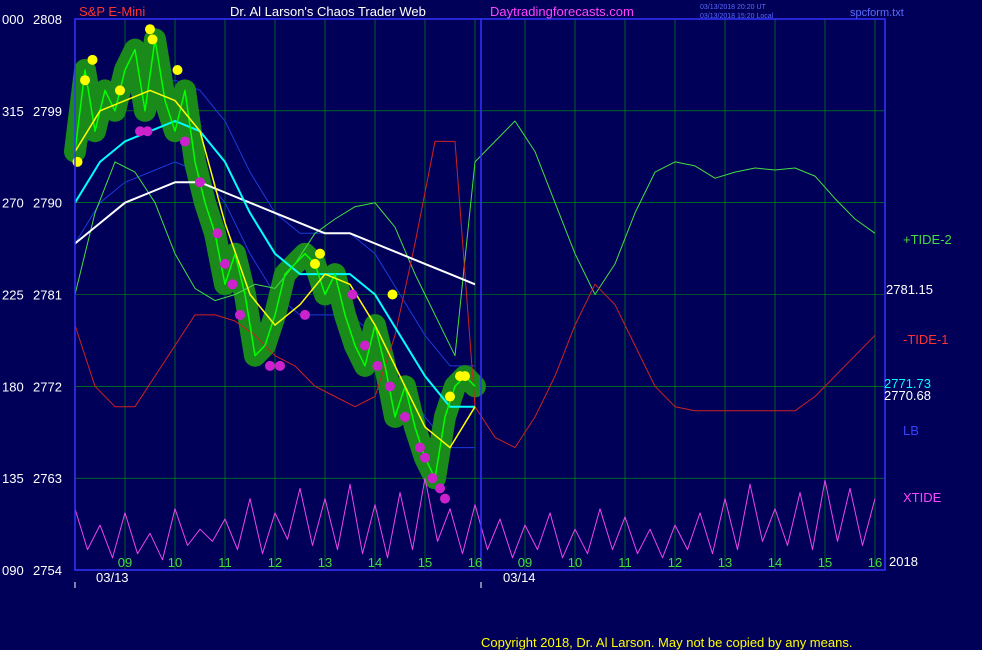  What do you see at coordinates (911, 430) in the screenshot?
I see `lb-label: LB` at bounding box center [911, 430].